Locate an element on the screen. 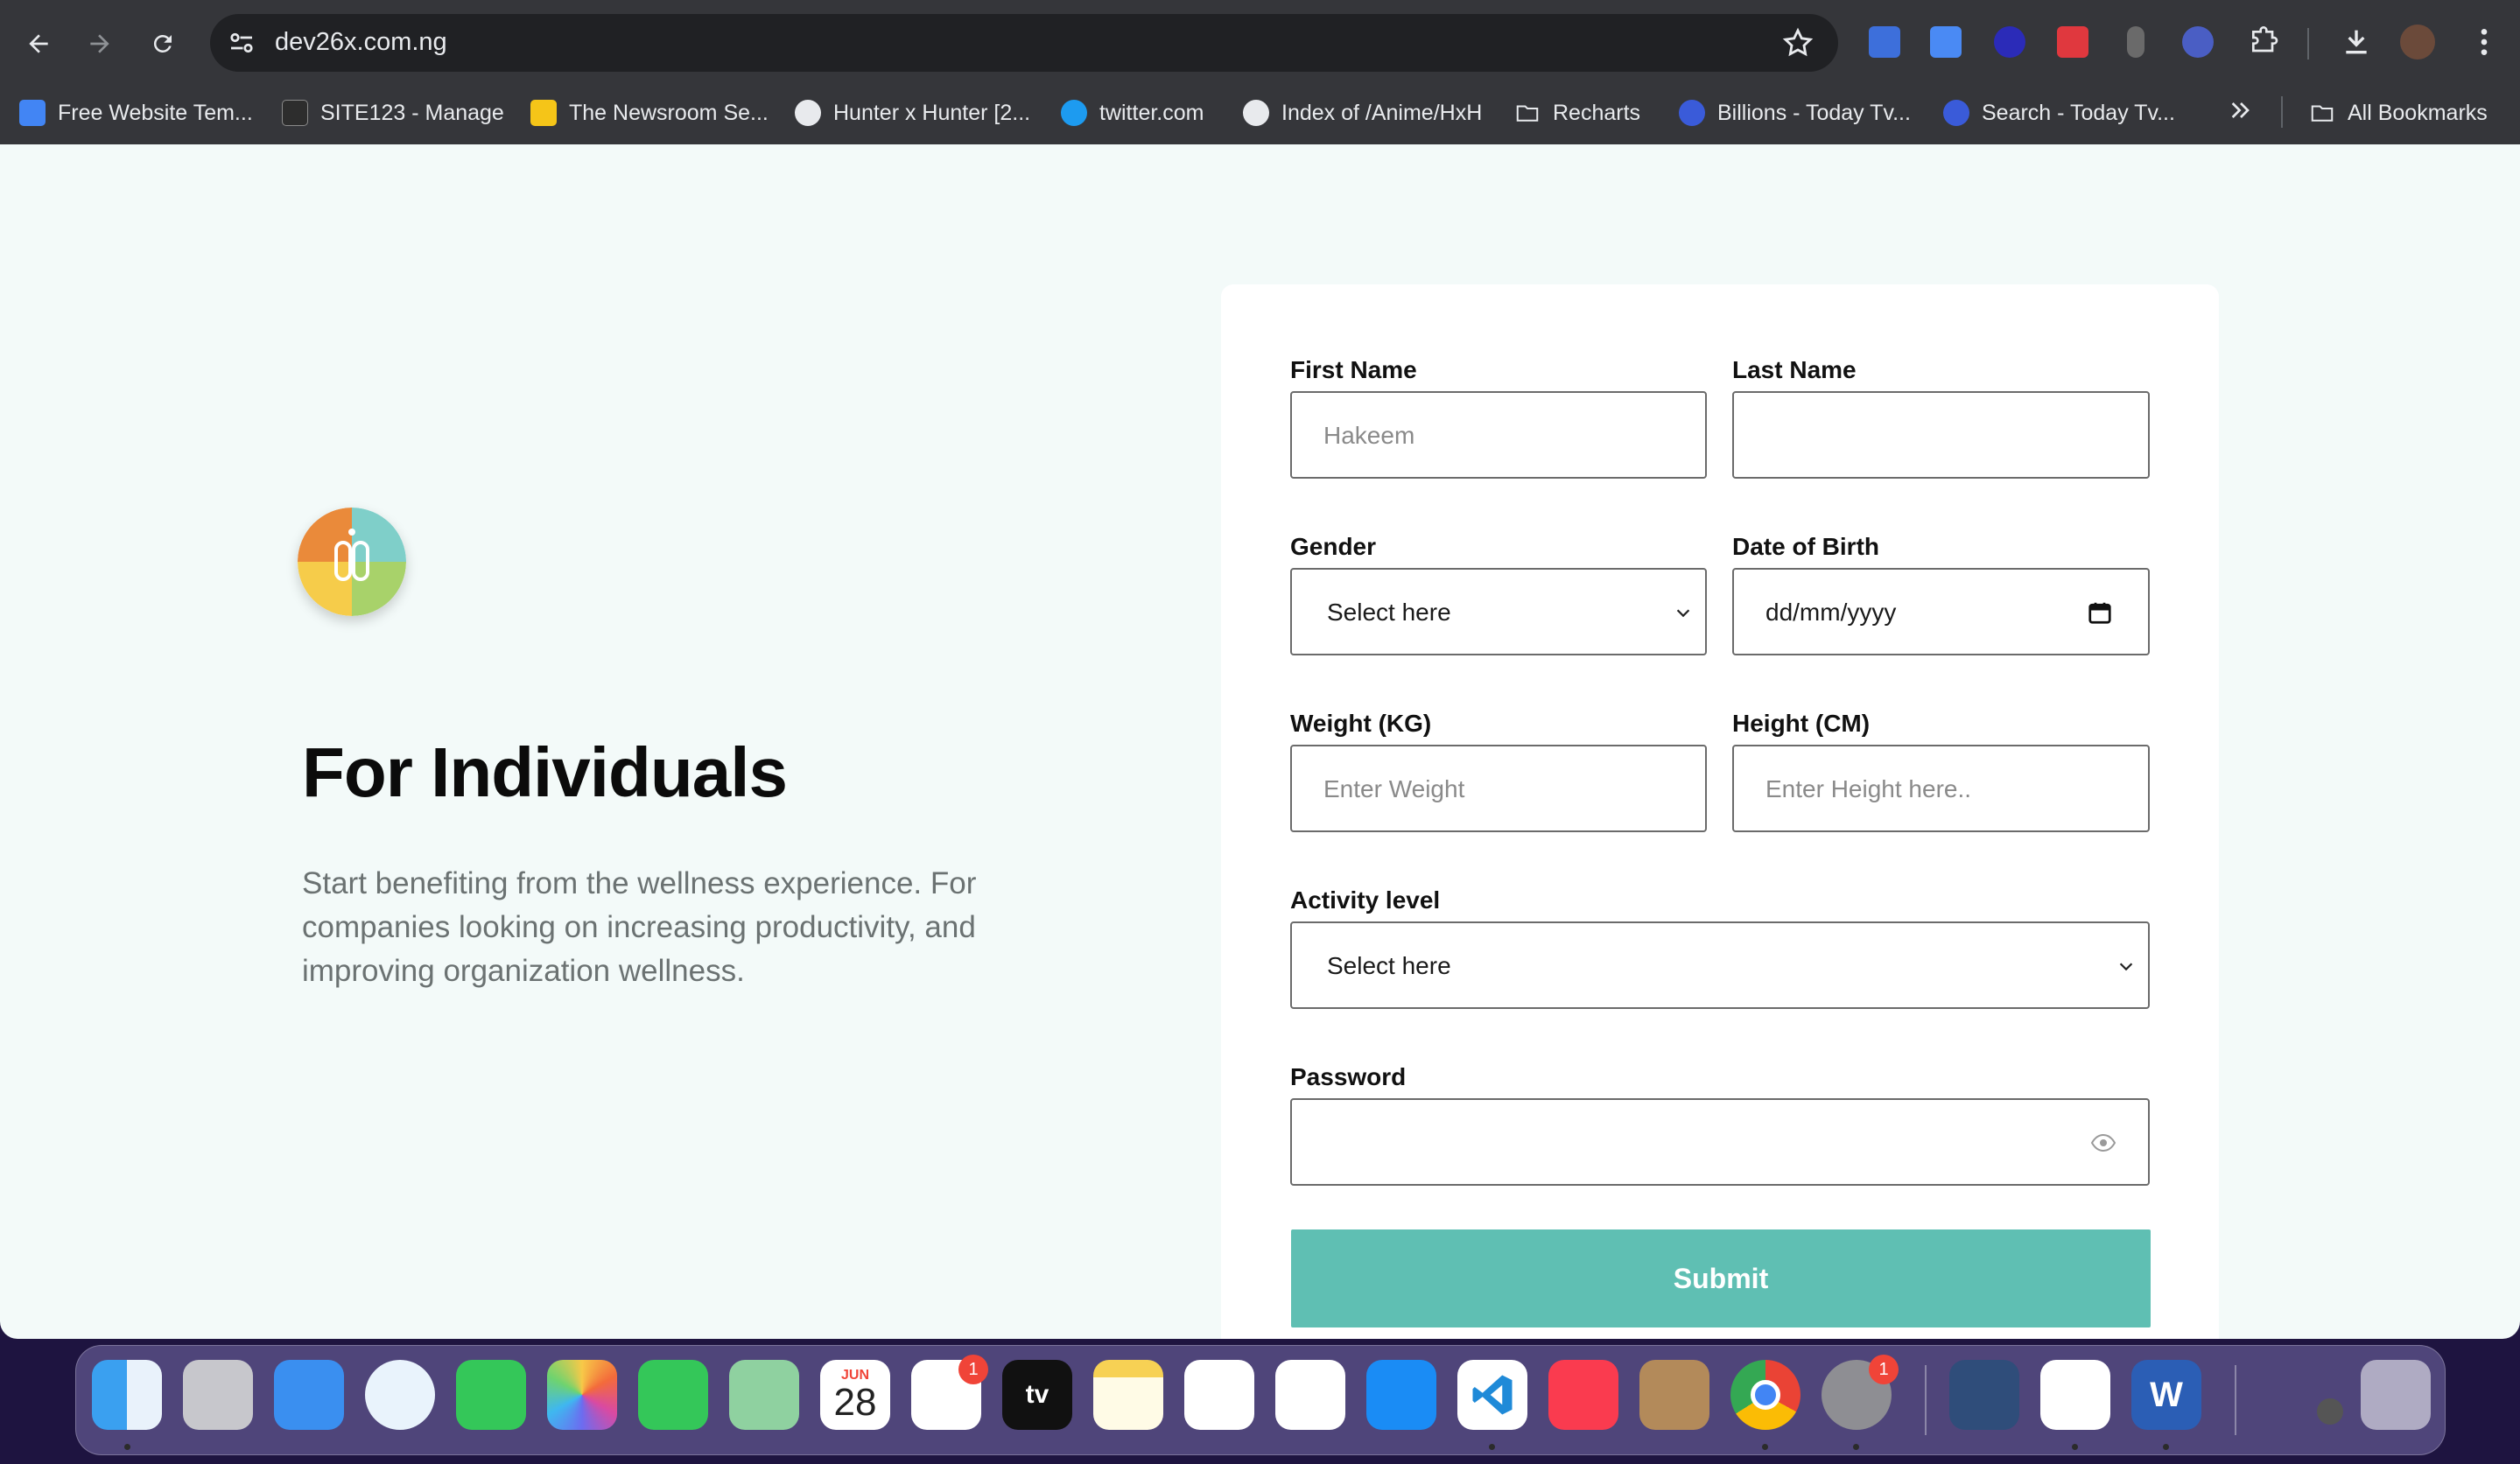  extension-record-icon is located at coordinates (2072, 42).